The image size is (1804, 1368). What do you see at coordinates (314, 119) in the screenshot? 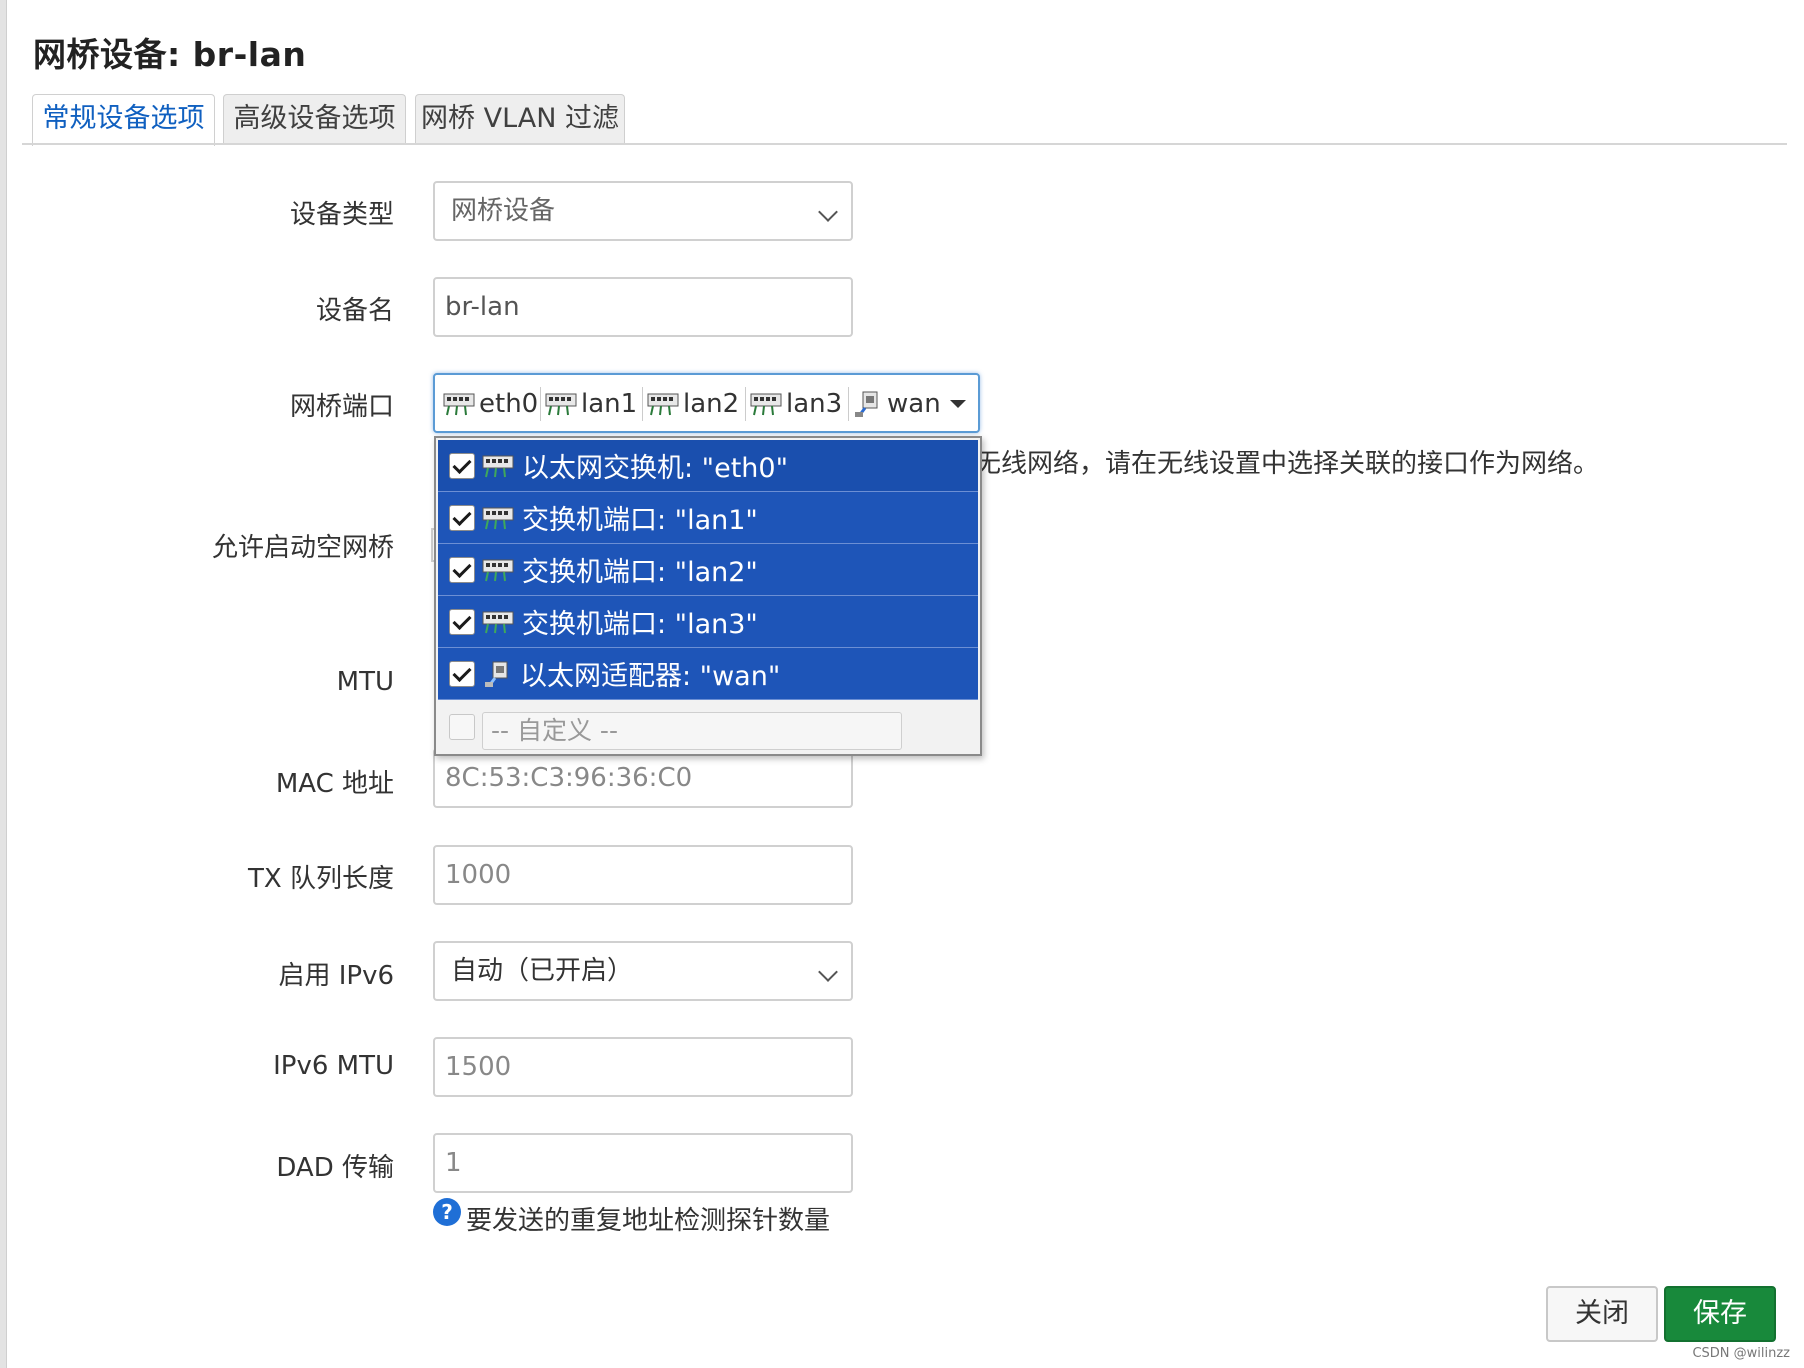
I see `tab-advanced-options: 高级设备选项` at bounding box center [314, 119].